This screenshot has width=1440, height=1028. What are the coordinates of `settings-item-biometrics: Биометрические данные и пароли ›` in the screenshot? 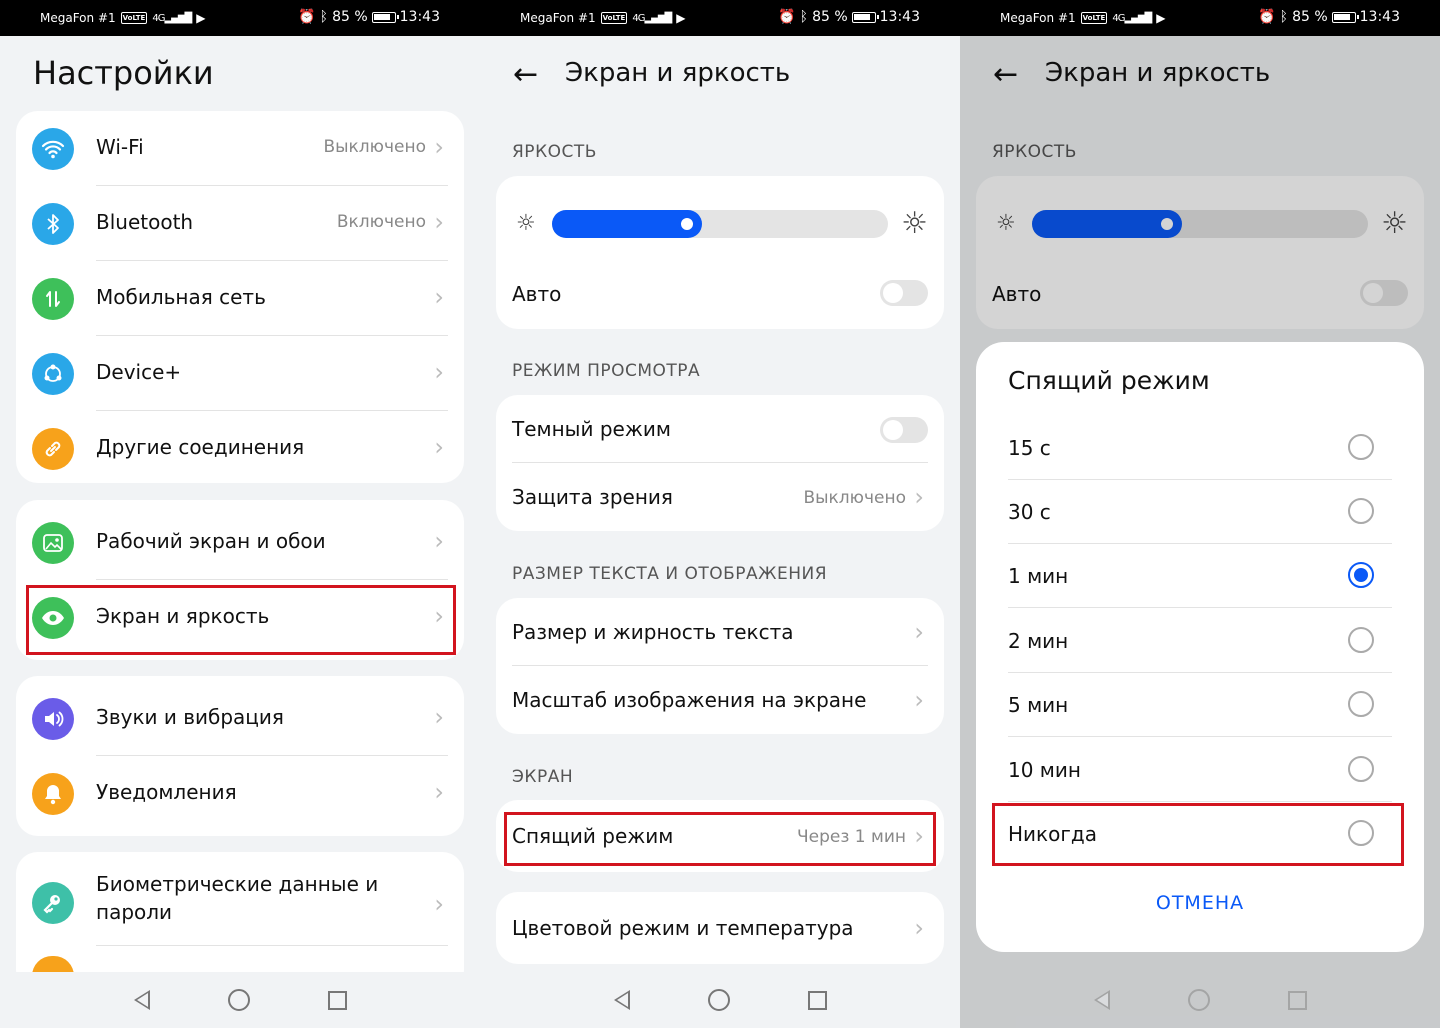 It's located at (240, 903).